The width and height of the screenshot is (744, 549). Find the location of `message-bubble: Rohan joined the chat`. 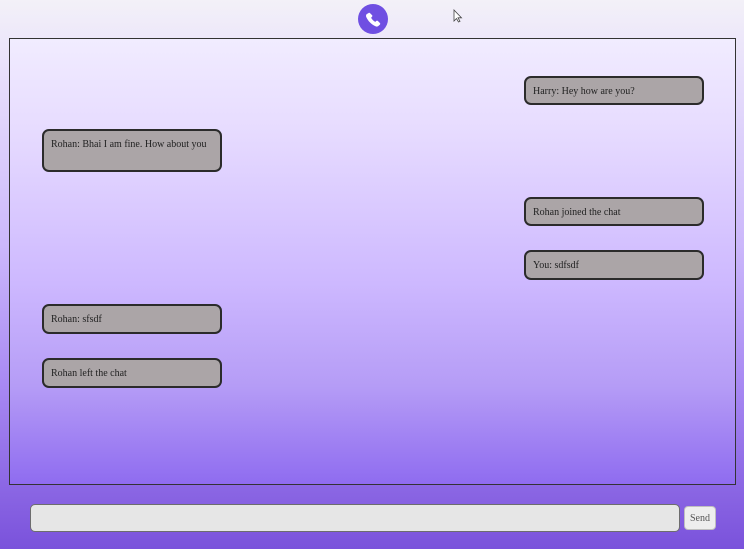

message-bubble: Rohan joined the chat is located at coordinates (614, 211).